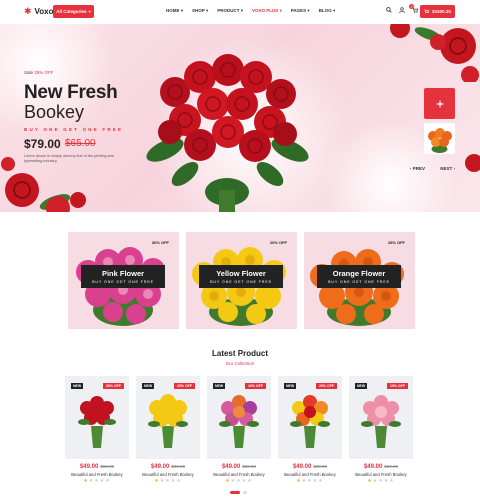 The height and width of the screenshot is (500, 480). What do you see at coordinates (97, 417) in the screenshot?
I see `product-image-box: NEW 30% OFF` at bounding box center [97, 417].